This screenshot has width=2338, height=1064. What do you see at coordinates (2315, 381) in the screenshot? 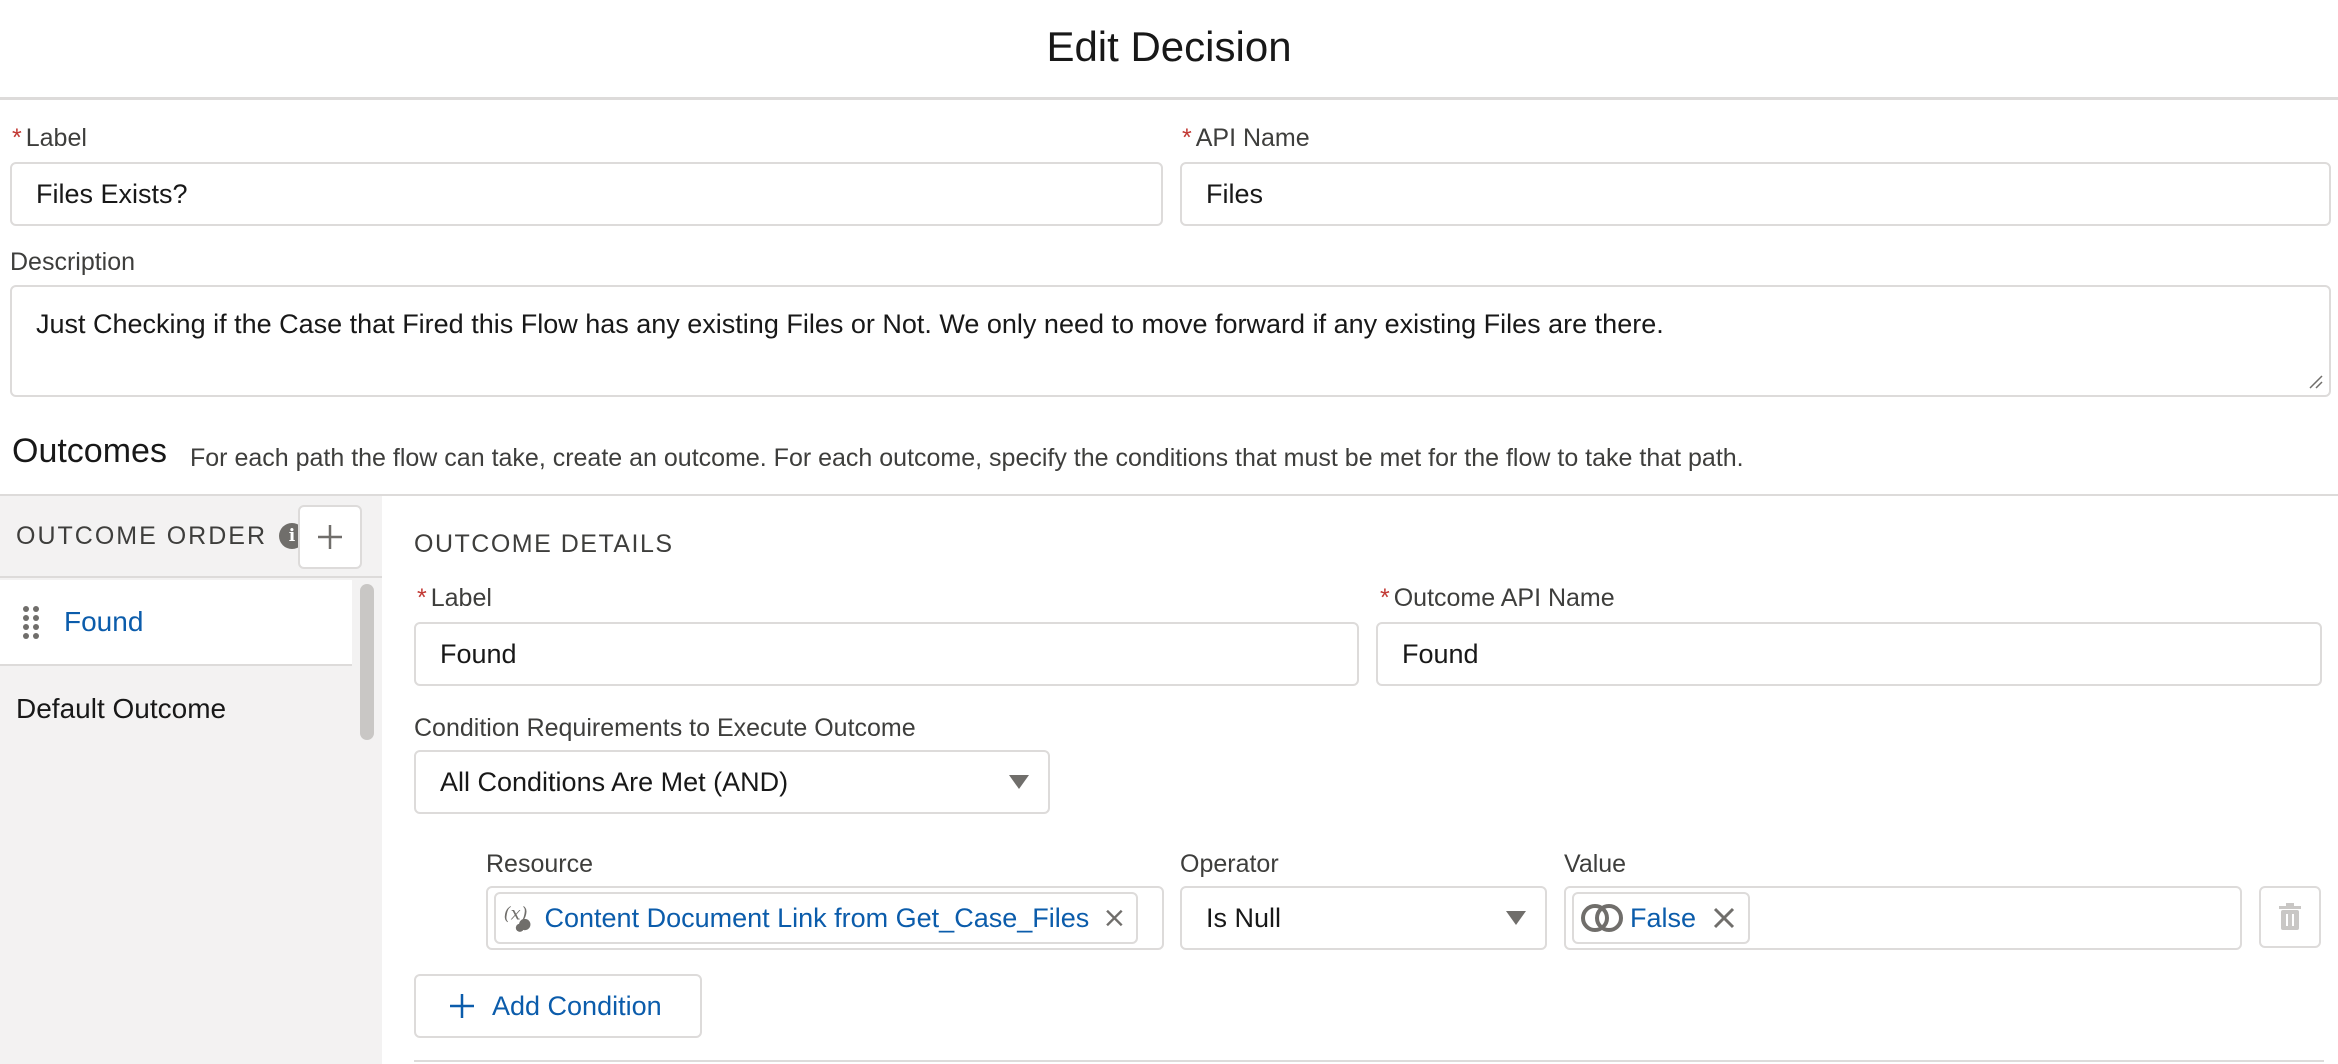
I see `resize-grip-icon` at bounding box center [2315, 381].